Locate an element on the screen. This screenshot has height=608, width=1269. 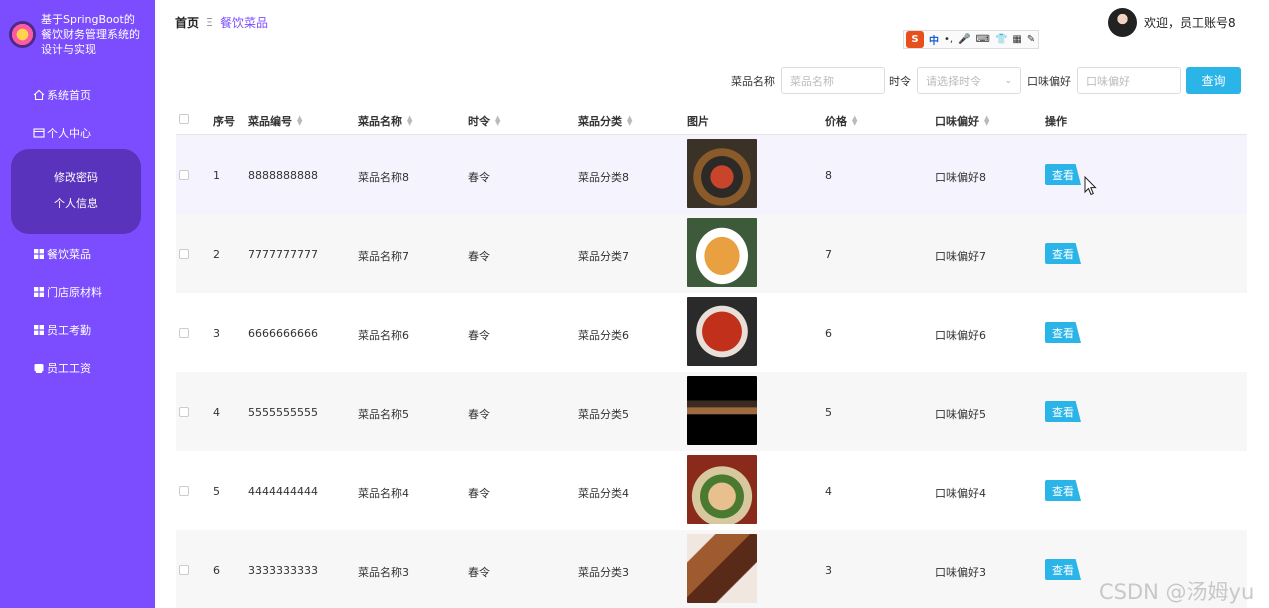
cell-code: 5555555555 is located at coordinates (283, 412).